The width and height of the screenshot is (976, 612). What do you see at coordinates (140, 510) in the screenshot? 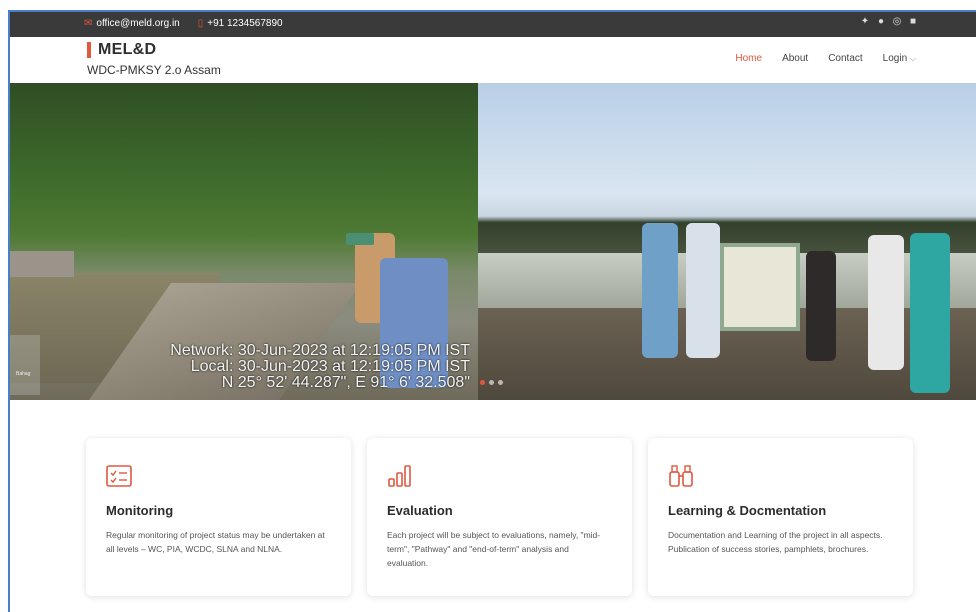
I see `card-title: Monitoring` at bounding box center [140, 510].